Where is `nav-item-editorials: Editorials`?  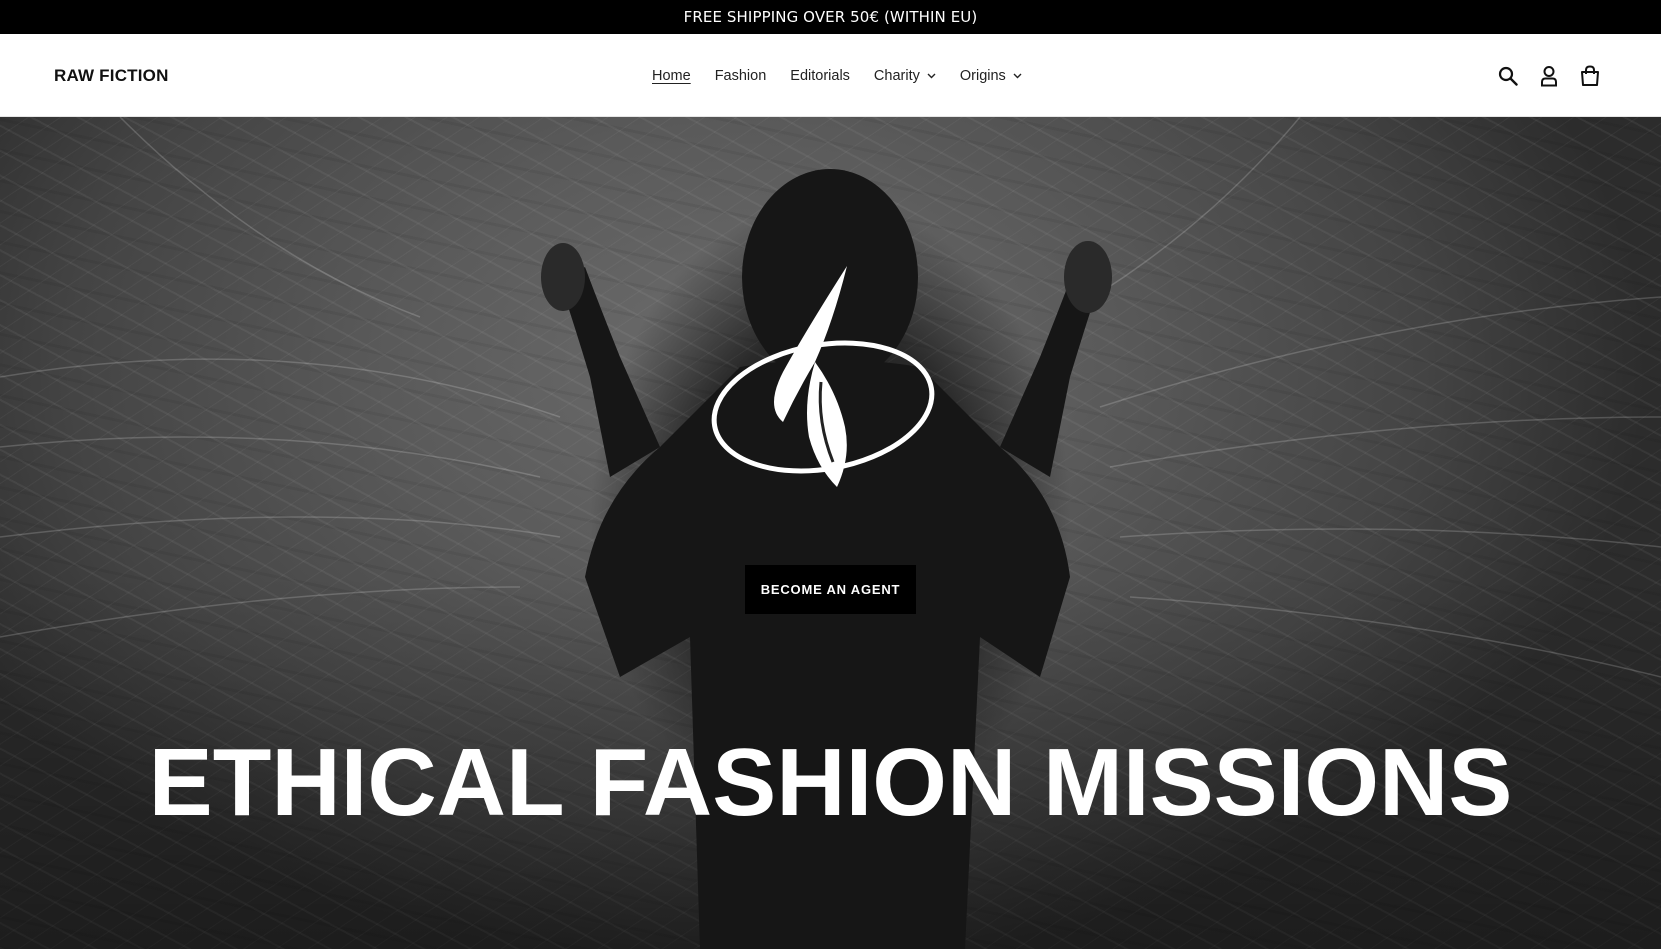 nav-item-editorials: Editorials is located at coordinates (820, 76).